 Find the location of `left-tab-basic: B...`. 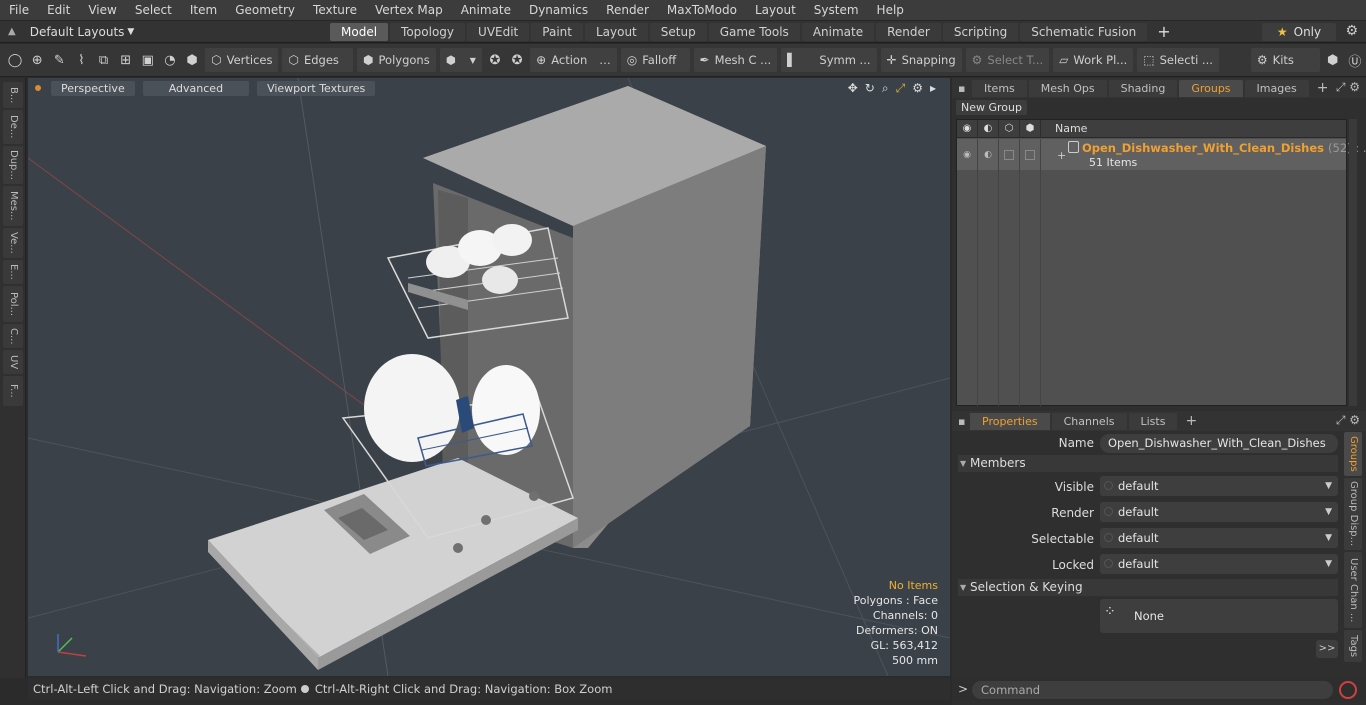

left-tab-basic: B... is located at coordinates (13, 95).